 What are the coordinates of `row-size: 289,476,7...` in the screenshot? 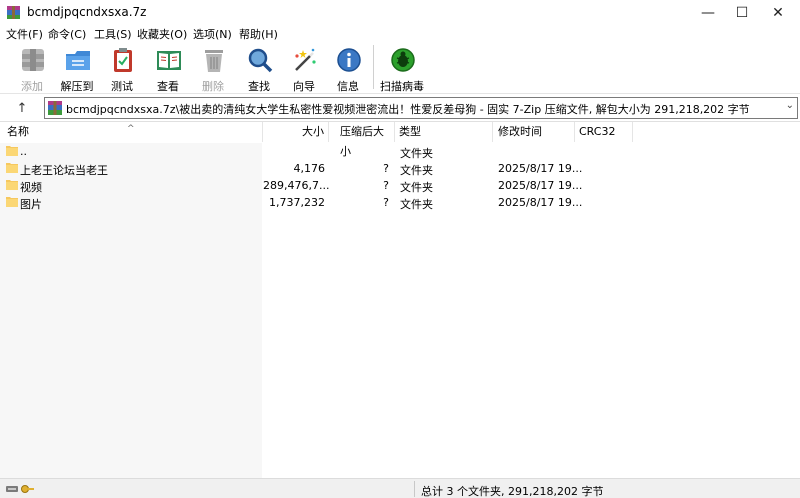 It's located at (296, 185).